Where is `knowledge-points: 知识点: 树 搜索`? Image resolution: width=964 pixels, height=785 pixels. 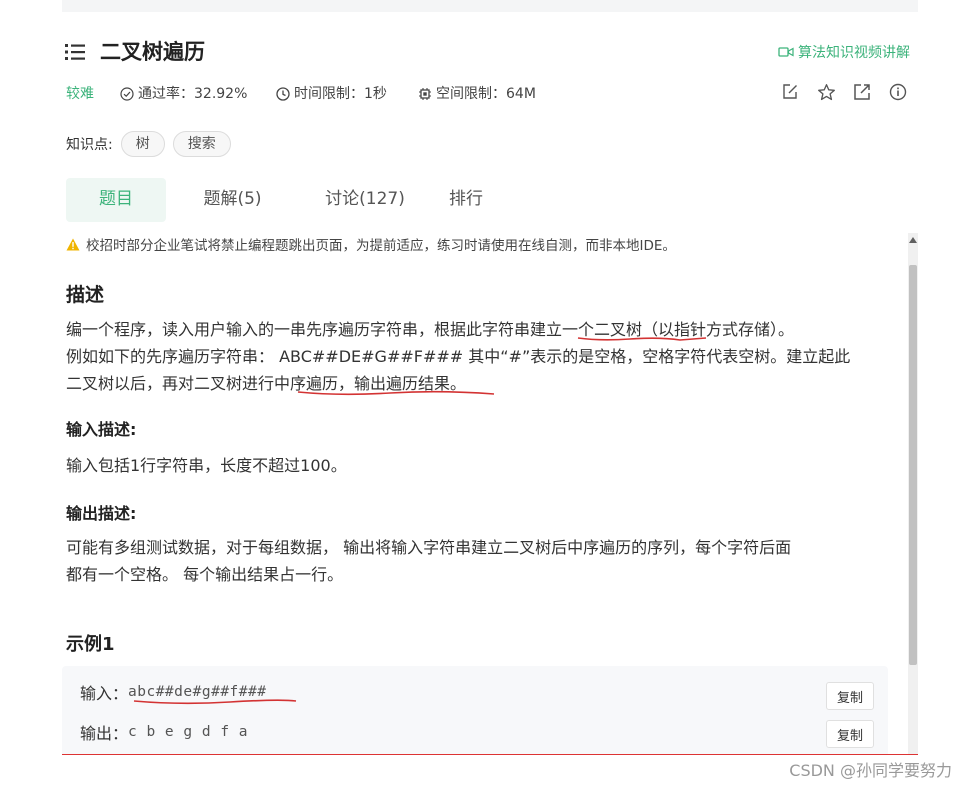
knowledge-points: 知识点: 树 搜索 is located at coordinates (148, 144).